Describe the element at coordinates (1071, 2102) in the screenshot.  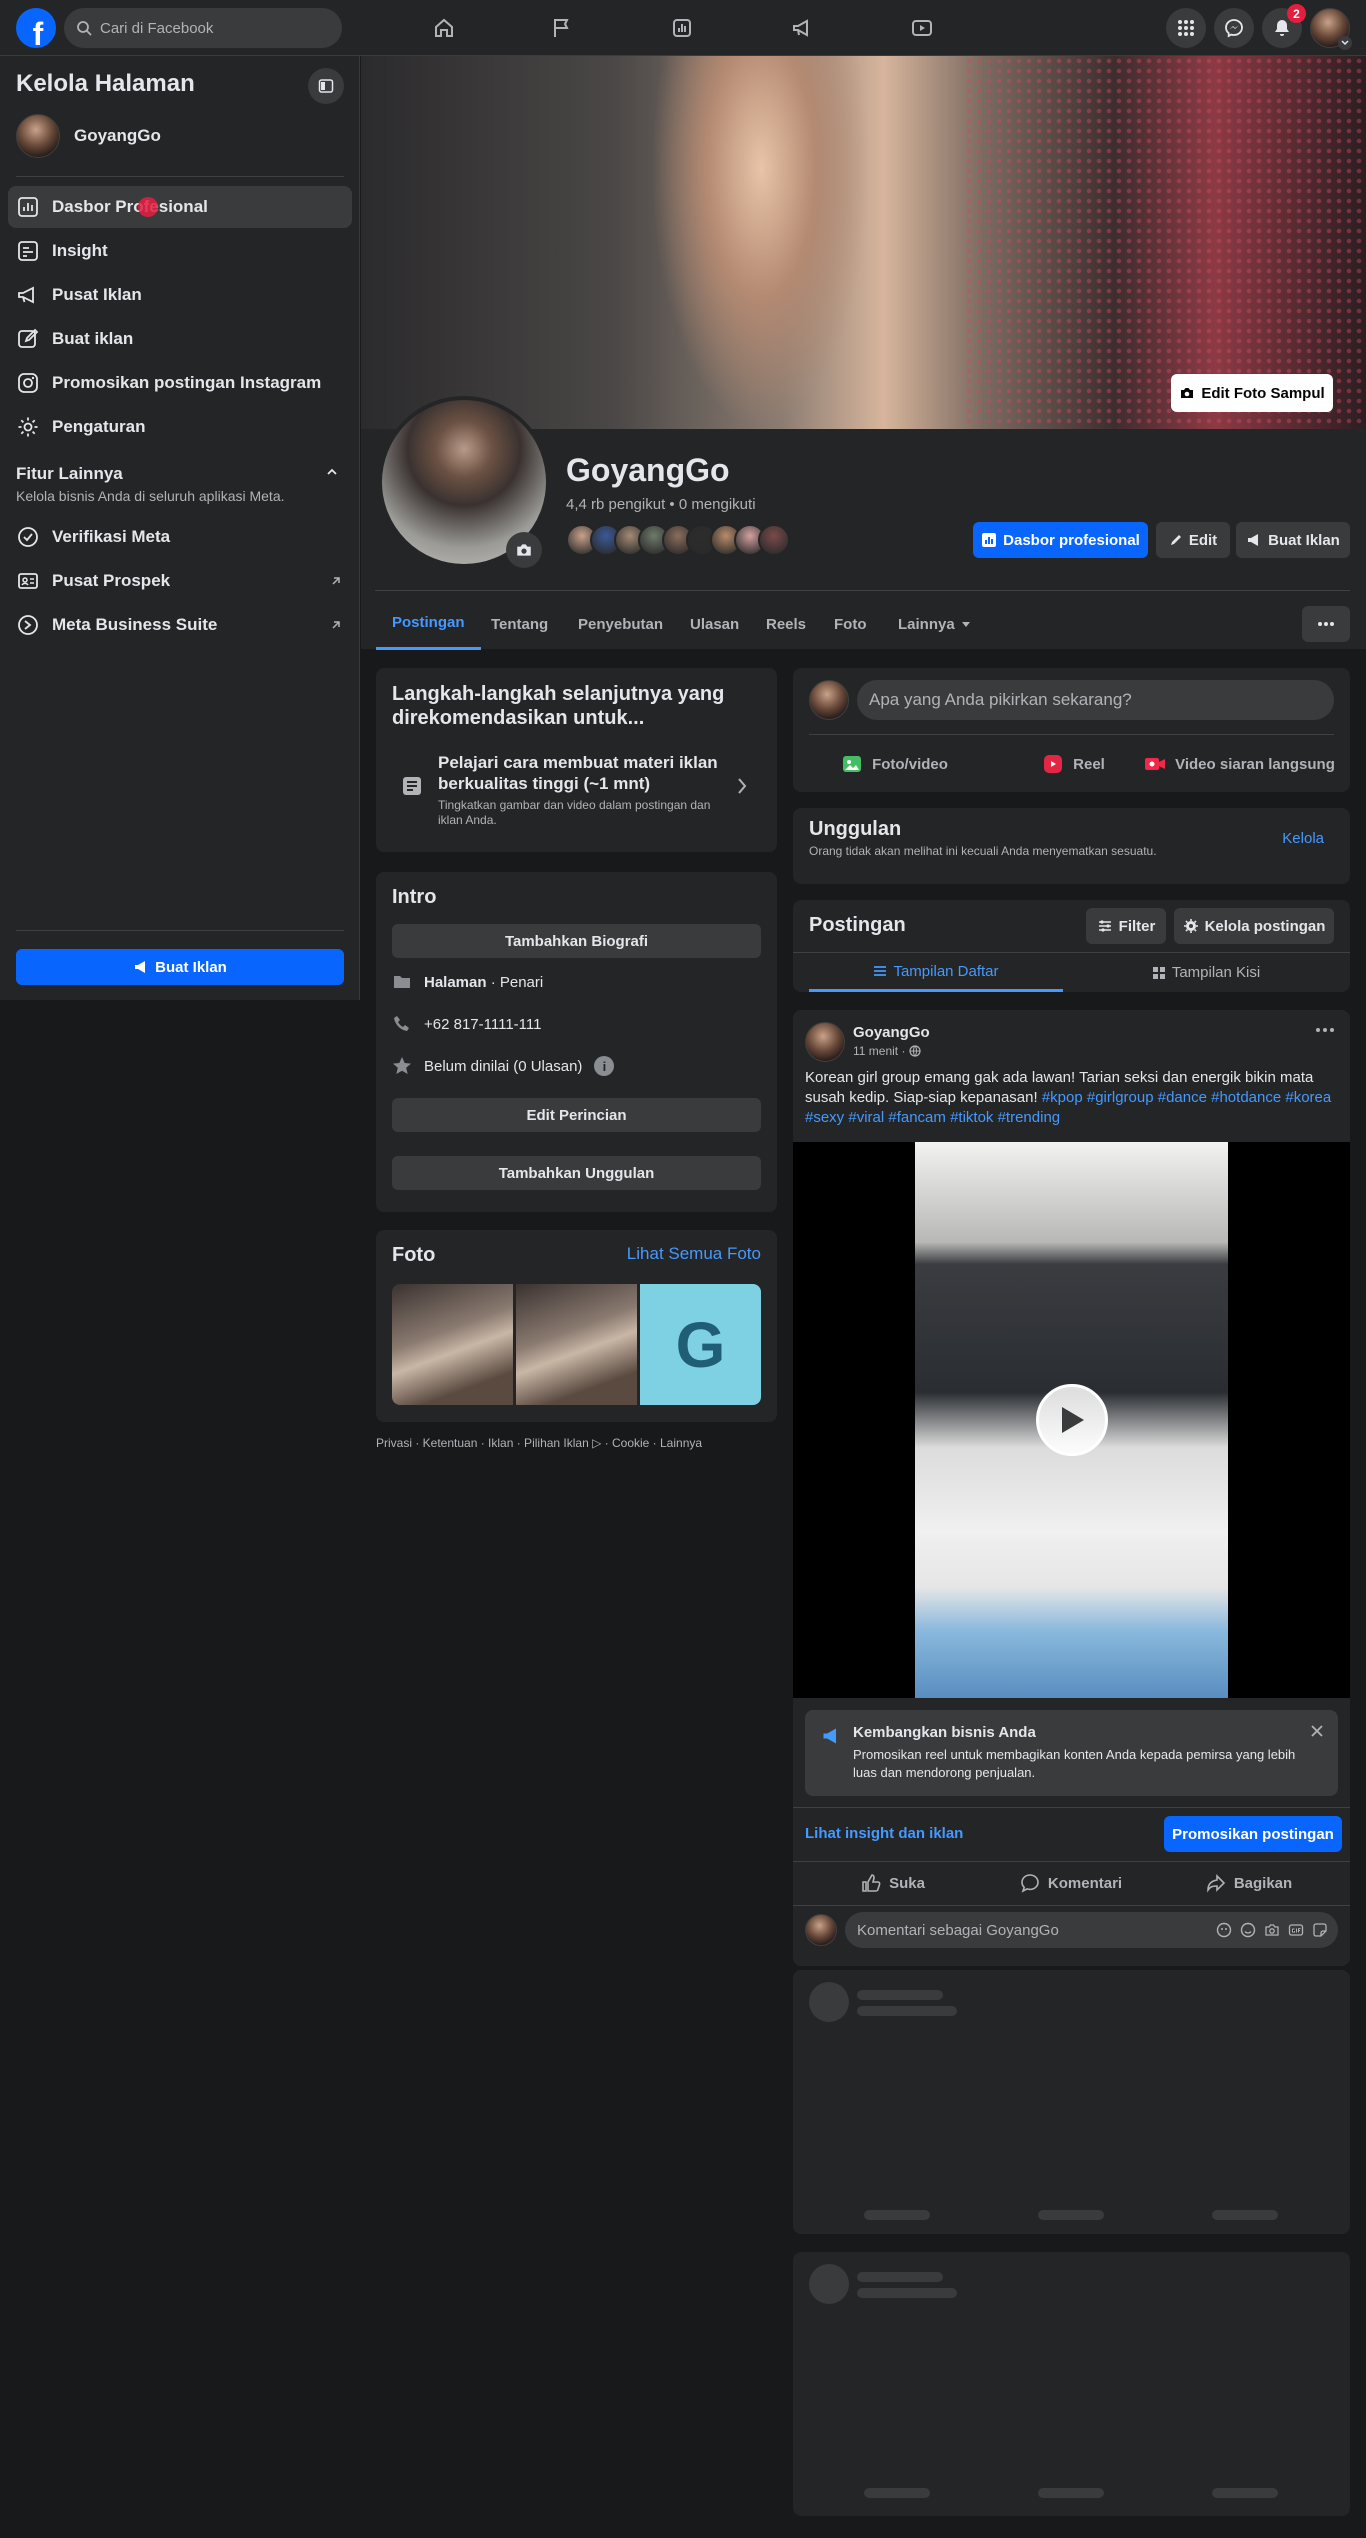
I see `loading-post-placeholder` at that location.